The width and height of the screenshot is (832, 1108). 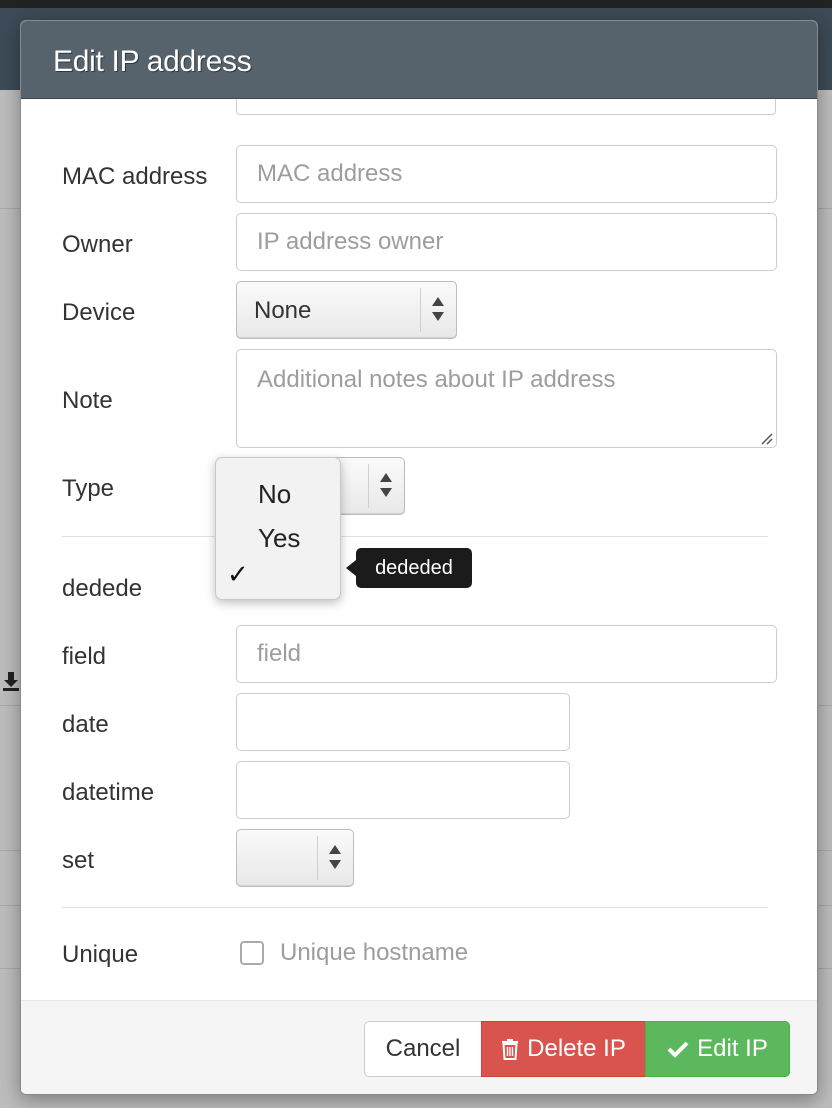 I want to click on dropdown-option-empty: ✓, so click(x=278, y=574).